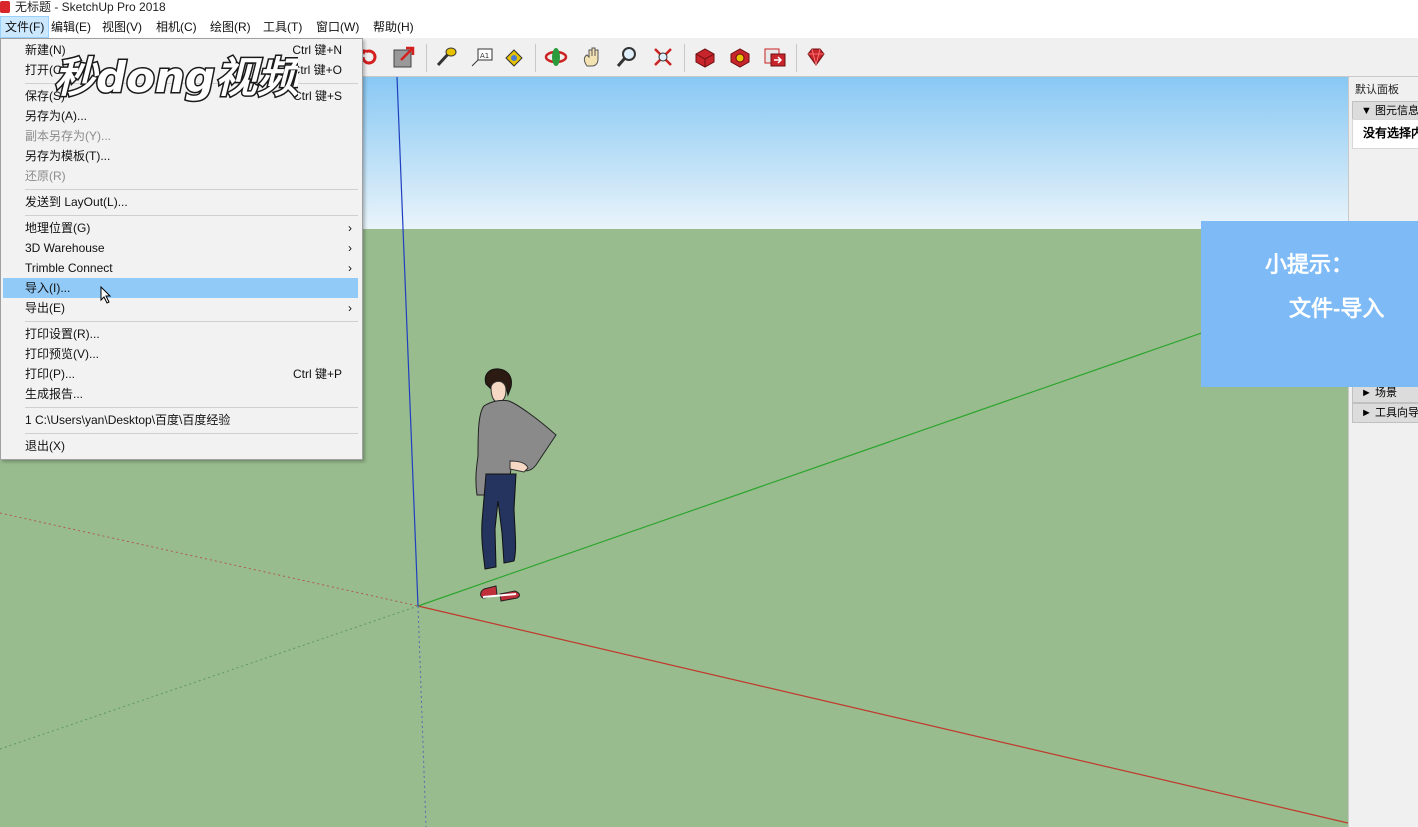  Describe the element at coordinates (422, 716) in the screenshot. I see `blue-axis-negative` at that location.